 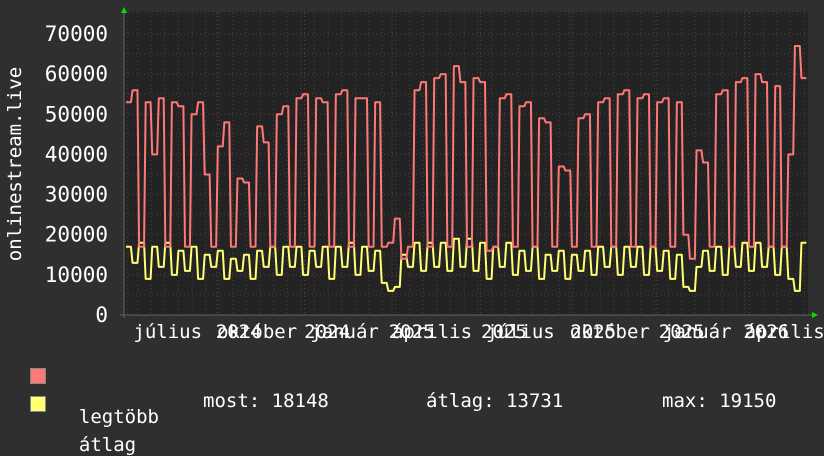 What do you see at coordinates (76, 235) in the screenshot?
I see `y-tick-label: 20000` at bounding box center [76, 235].